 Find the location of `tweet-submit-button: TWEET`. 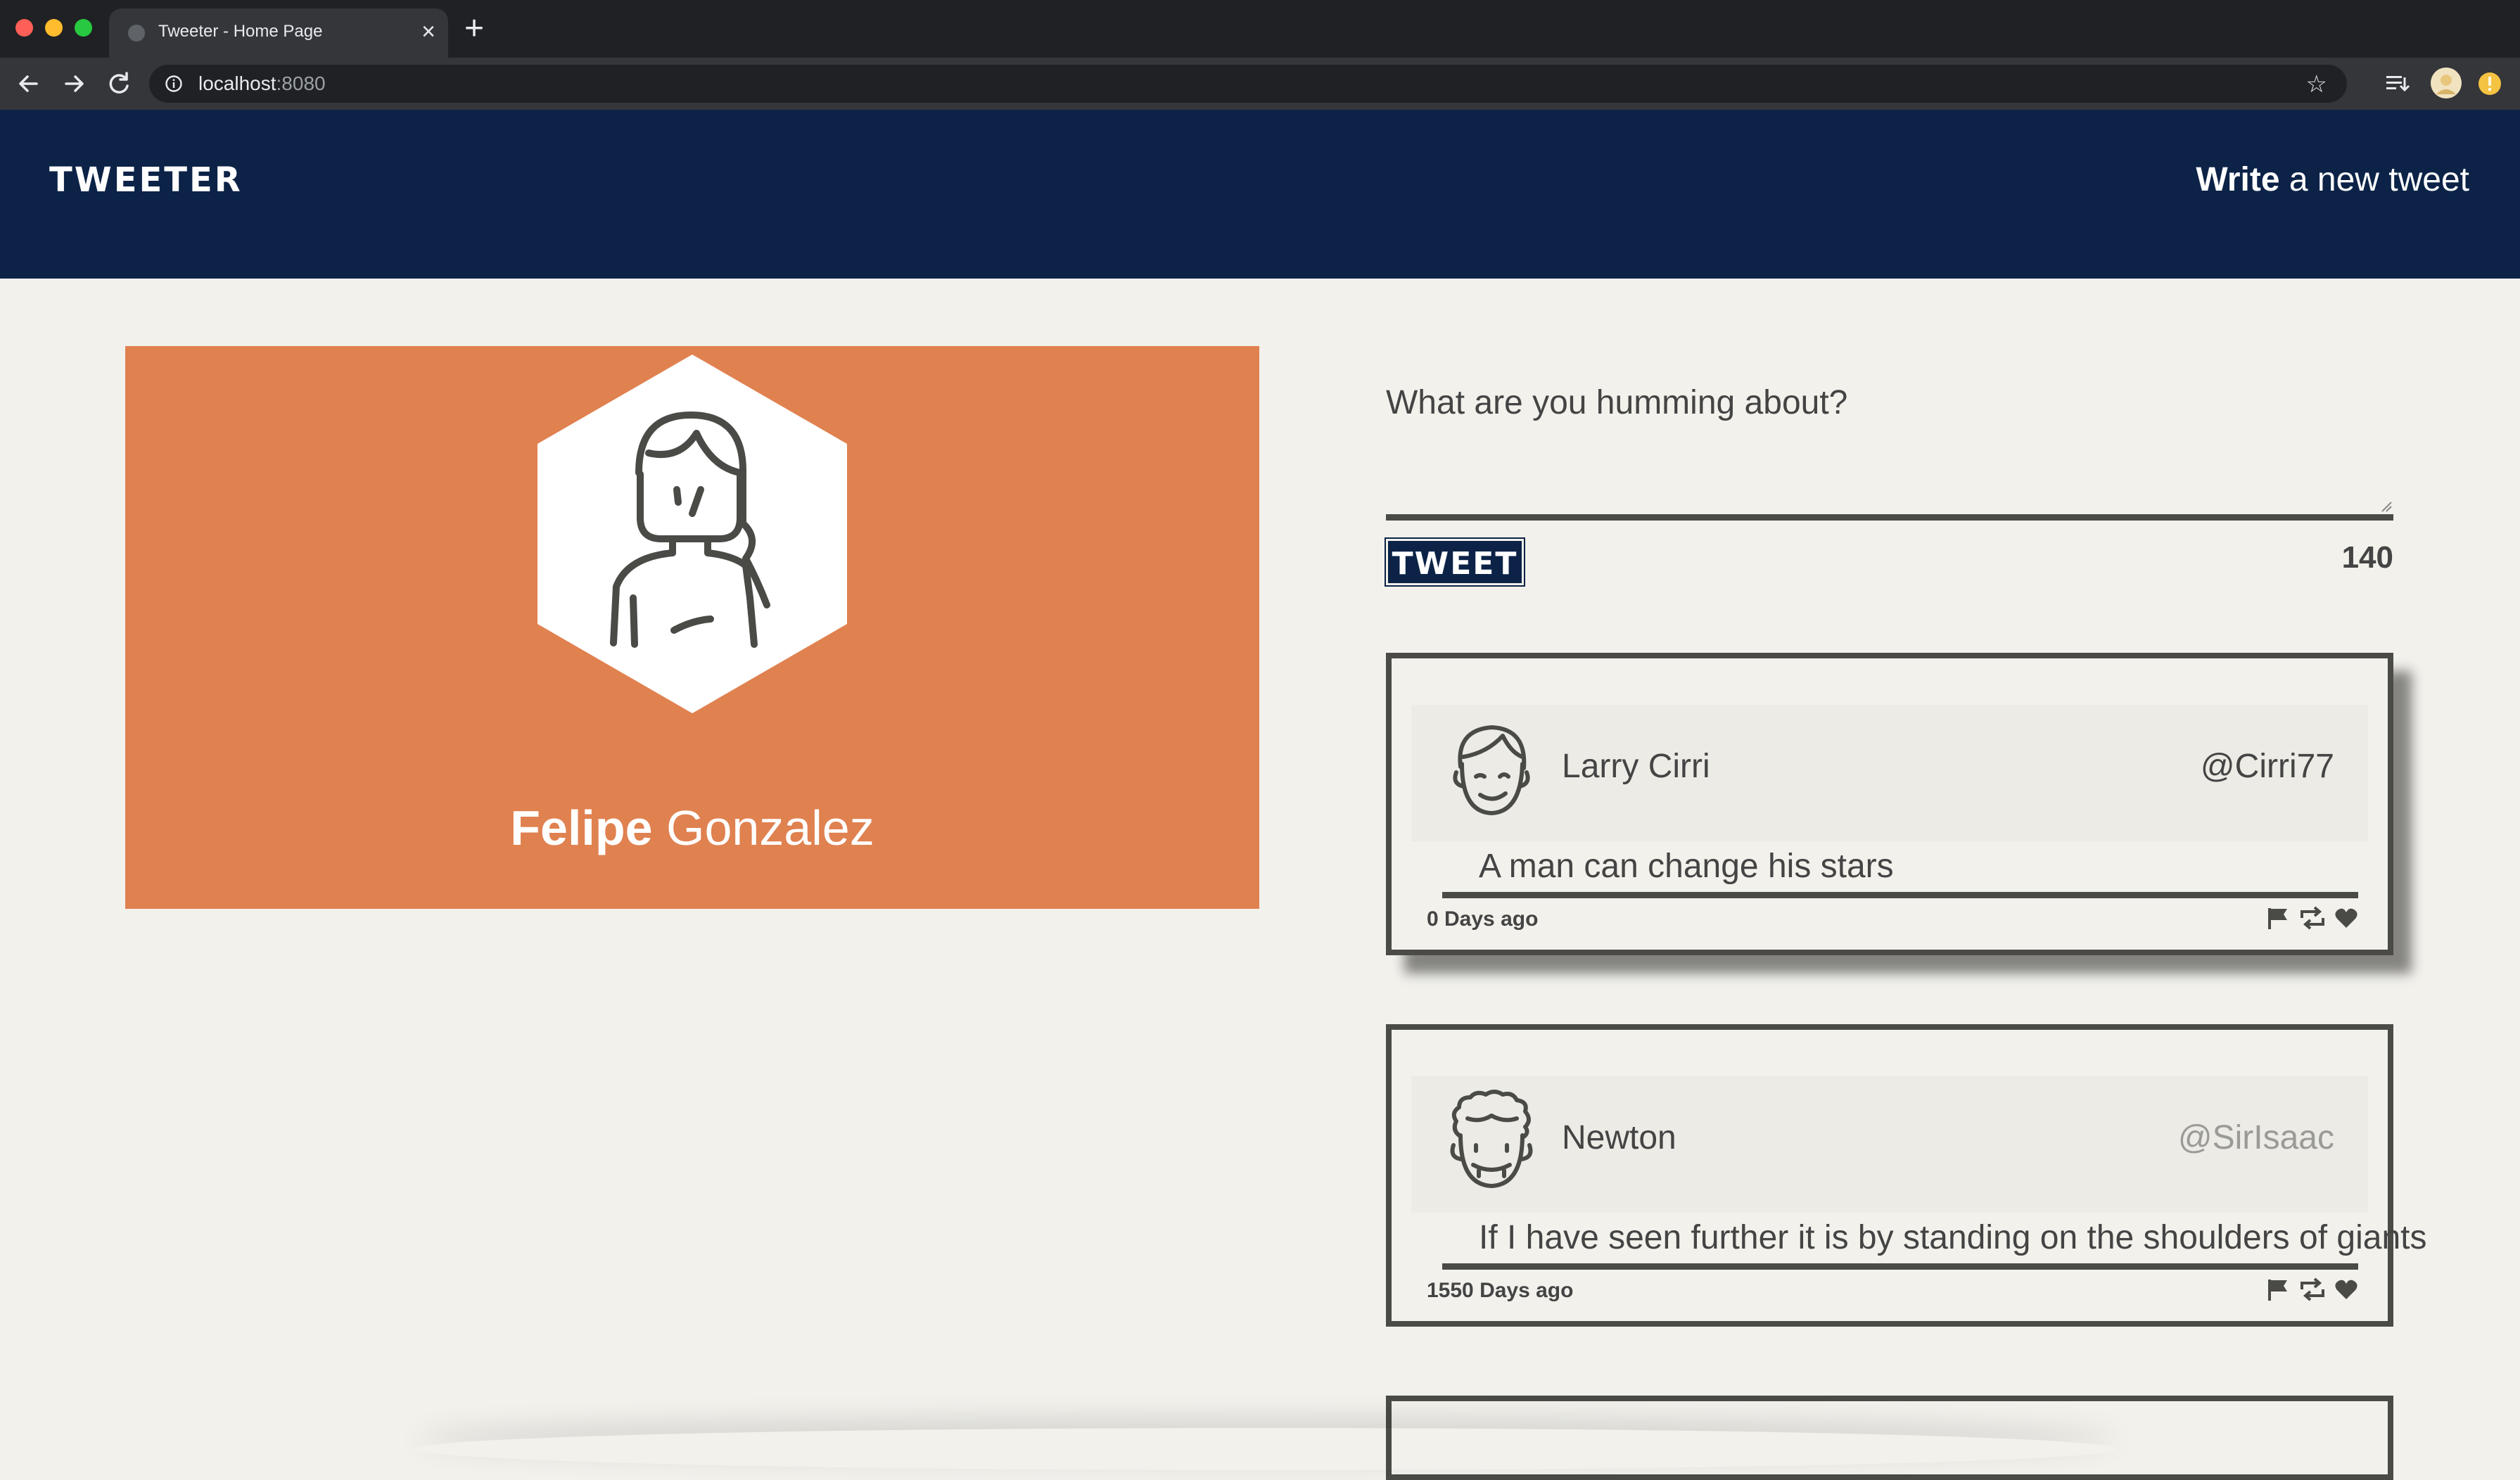

tweet-submit-button: TWEET is located at coordinates (1455, 562).